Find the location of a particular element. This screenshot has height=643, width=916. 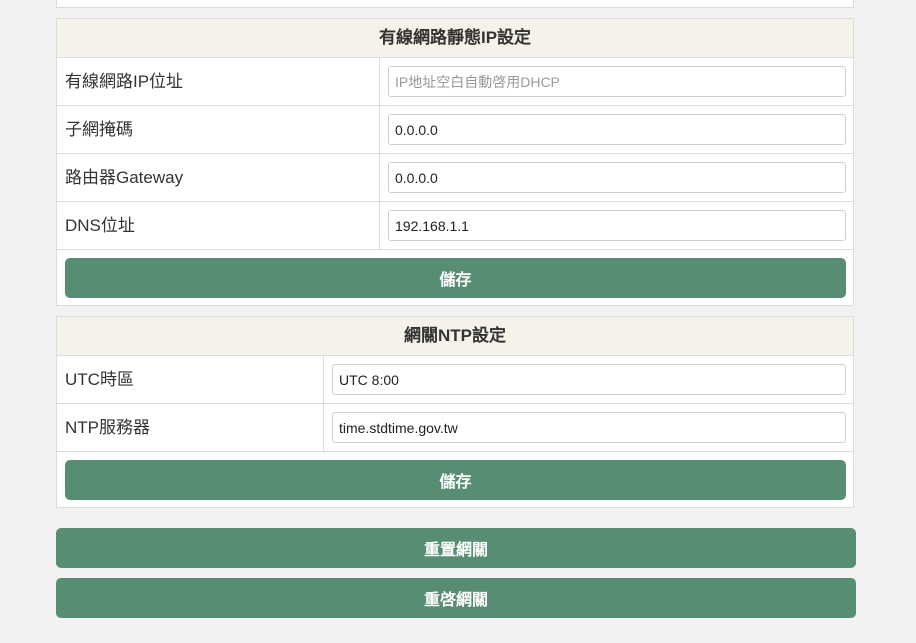

static-ip-save-button: 儲存 is located at coordinates (455, 278).